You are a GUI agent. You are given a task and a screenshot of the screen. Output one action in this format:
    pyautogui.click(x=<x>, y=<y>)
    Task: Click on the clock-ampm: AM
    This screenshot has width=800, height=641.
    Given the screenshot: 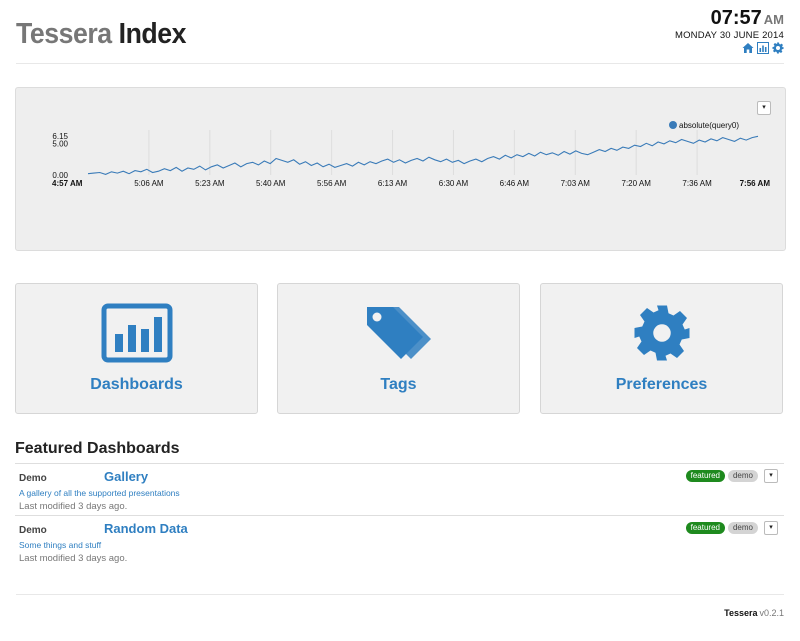 What is the action you would take?
    pyautogui.click(x=773, y=19)
    